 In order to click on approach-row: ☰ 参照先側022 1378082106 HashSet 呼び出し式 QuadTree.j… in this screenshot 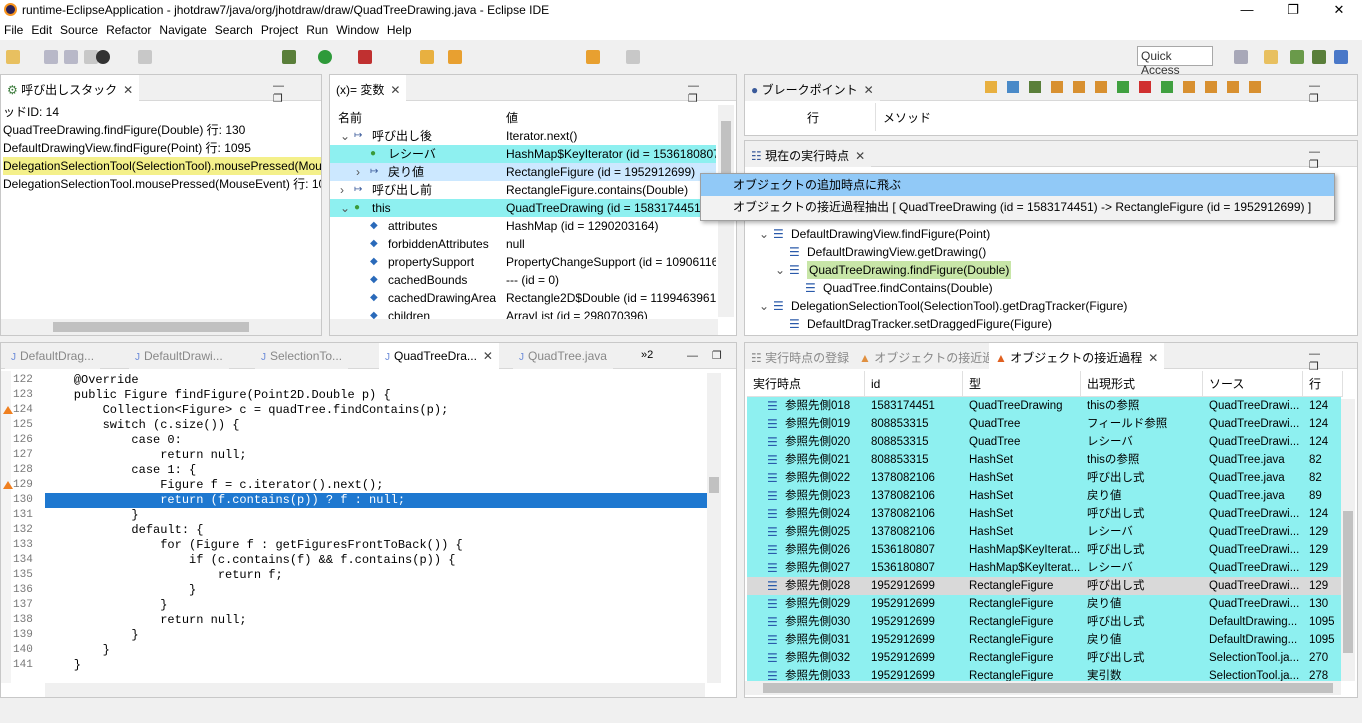, I will do `click(1044, 478)`.